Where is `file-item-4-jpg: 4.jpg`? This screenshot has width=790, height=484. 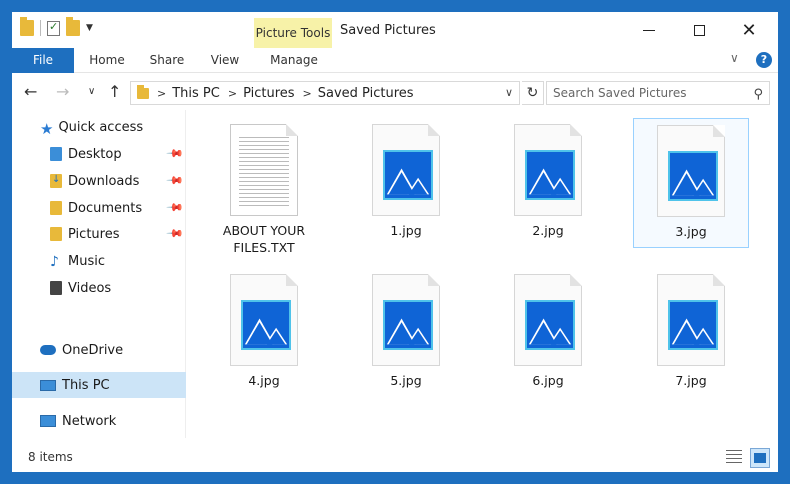 file-item-4-jpg: 4.jpg is located at coordinates (264, 331).